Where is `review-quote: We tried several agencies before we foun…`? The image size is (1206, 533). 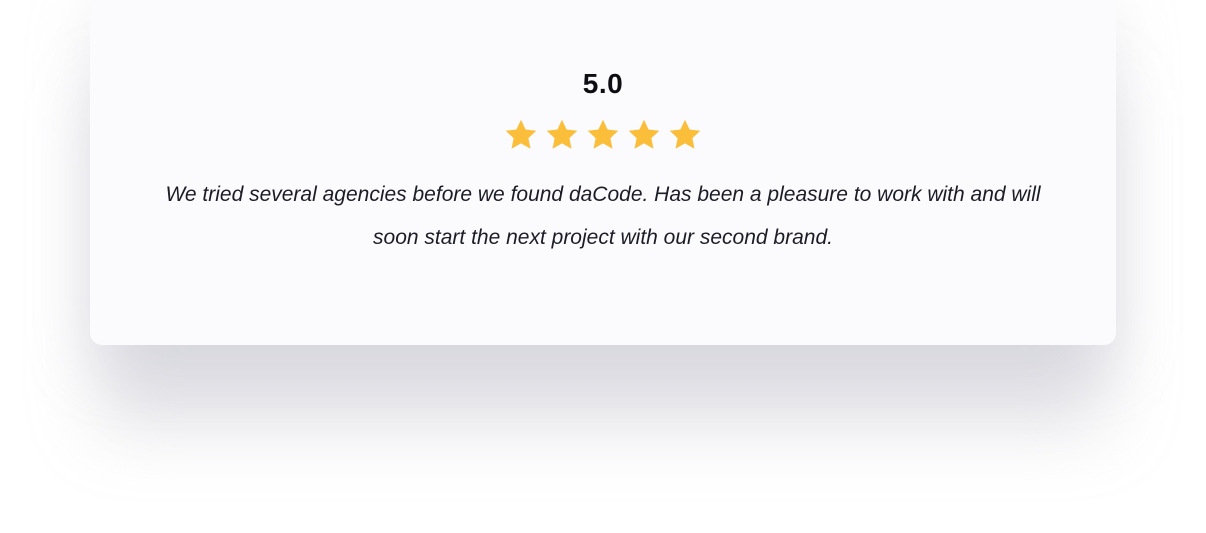 review-quote: We tried several agencies before we foun… is located at coordinates (603, 216).